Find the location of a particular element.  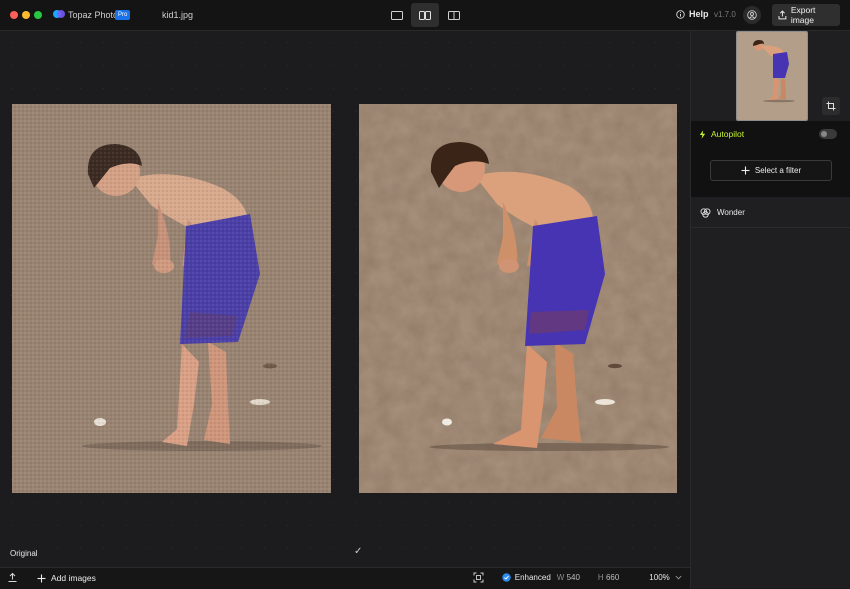

add-images-label: Add images is located at coordinates (73, 578).